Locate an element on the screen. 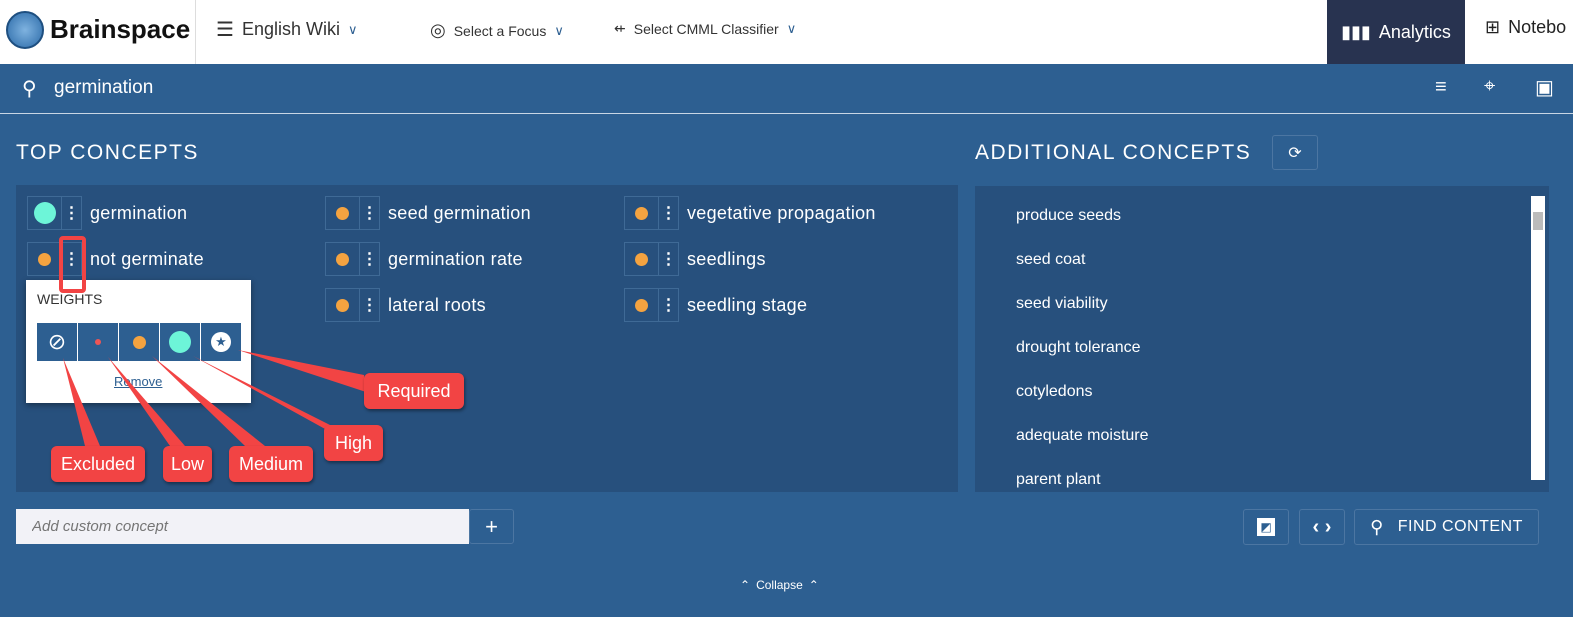 The width and height of the screenshot is (1573, 617). find-content-button: ⚲ FIND CONTENT is located at coordinates (1446, 527).